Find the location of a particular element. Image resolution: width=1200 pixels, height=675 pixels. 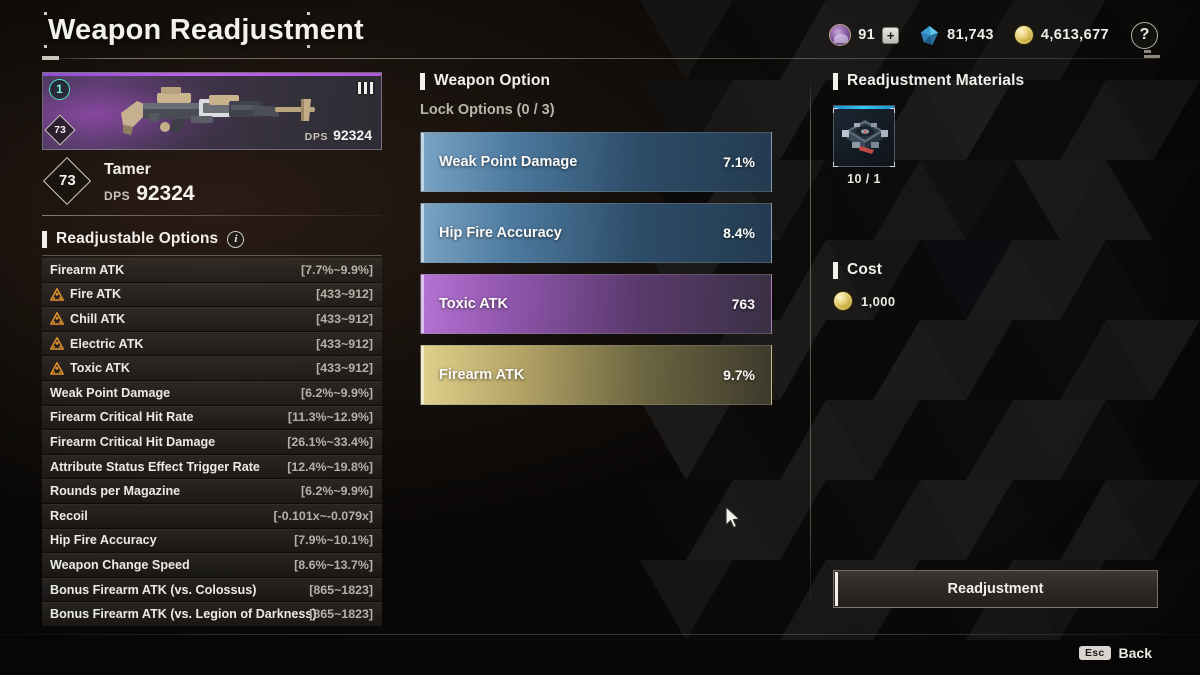

option-range: [12.4%~19.8%] is located at coordinates (330, 466).